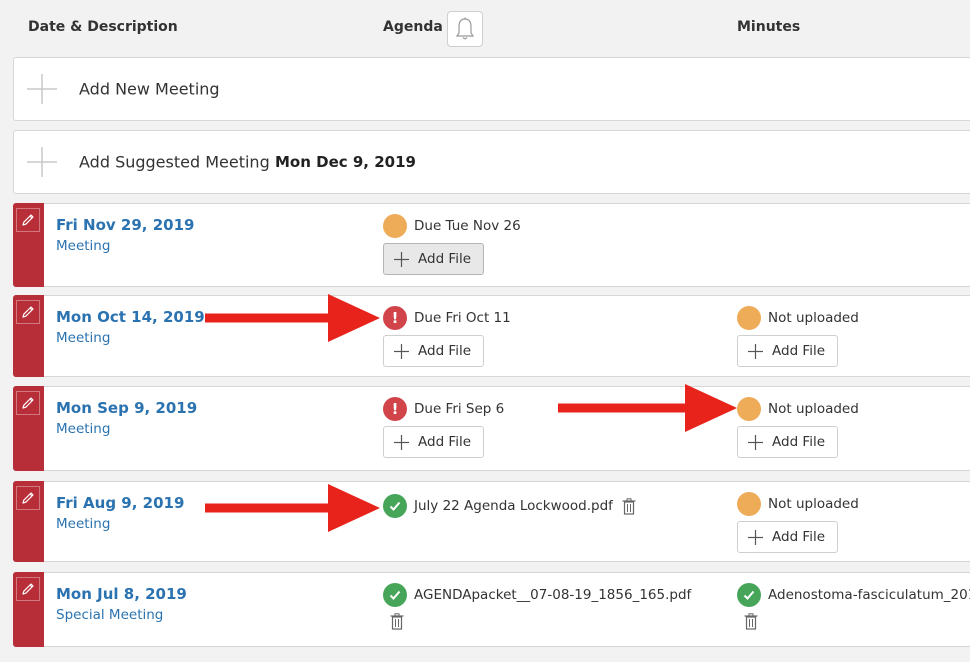  I want to click on bell-icon, so click(465, 28).